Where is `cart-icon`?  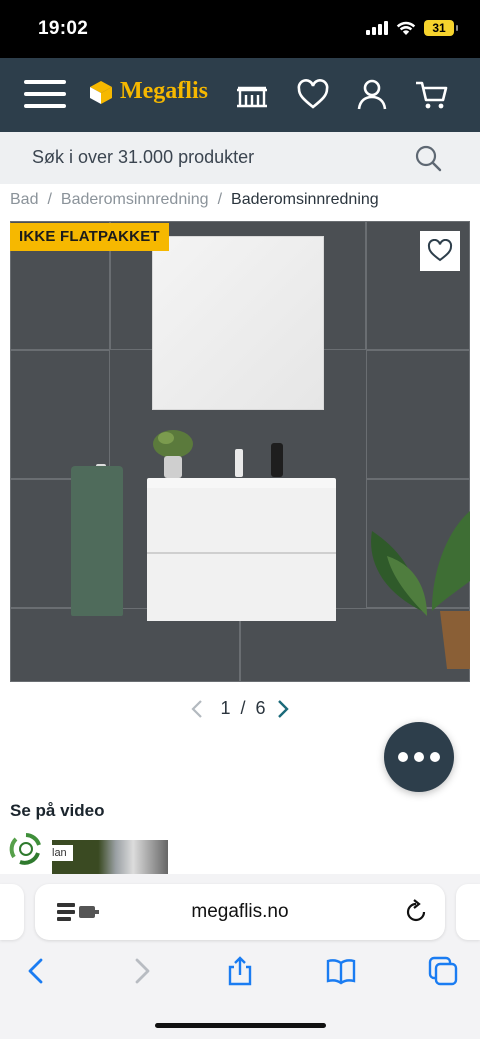
cart-icon is located at coordinates (432, 95).